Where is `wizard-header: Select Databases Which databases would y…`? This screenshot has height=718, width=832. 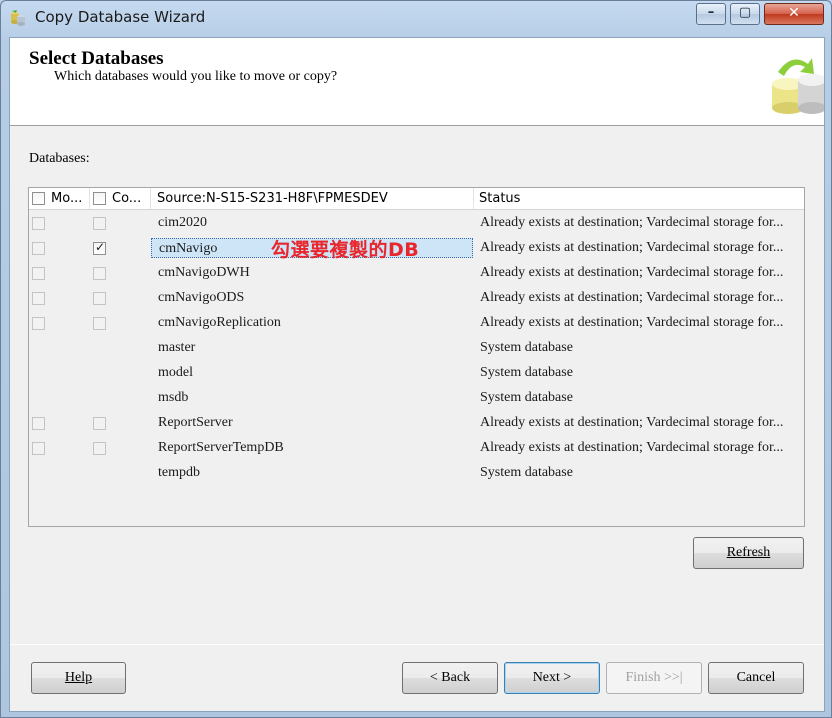
wizard-header: Select Databases Which databases would y… is located at coordinates (417, 82).